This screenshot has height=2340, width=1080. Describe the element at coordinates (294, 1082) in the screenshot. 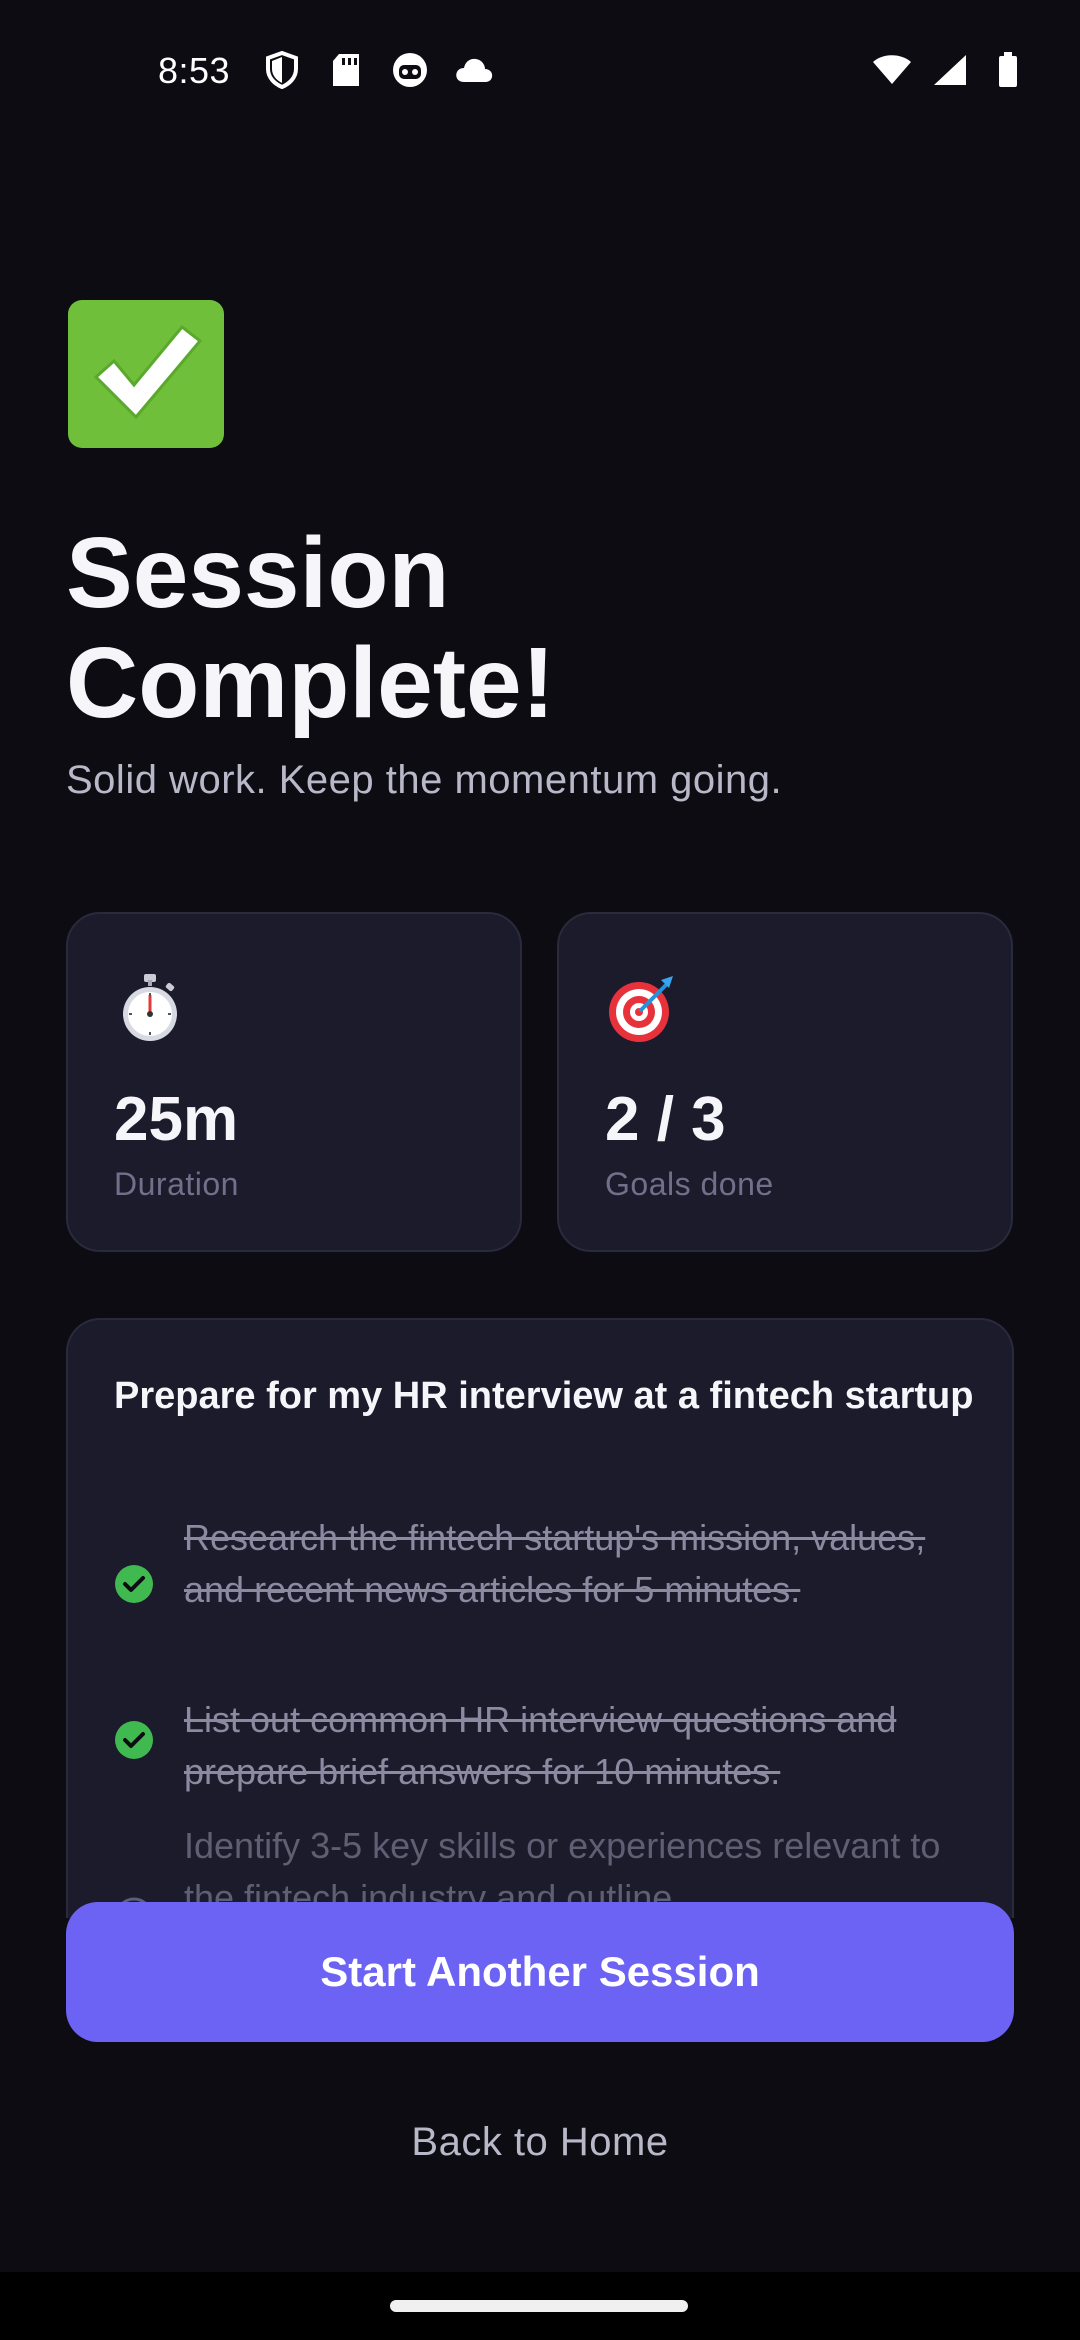

I see `stat-card-duration: 25m Duration` at that location.